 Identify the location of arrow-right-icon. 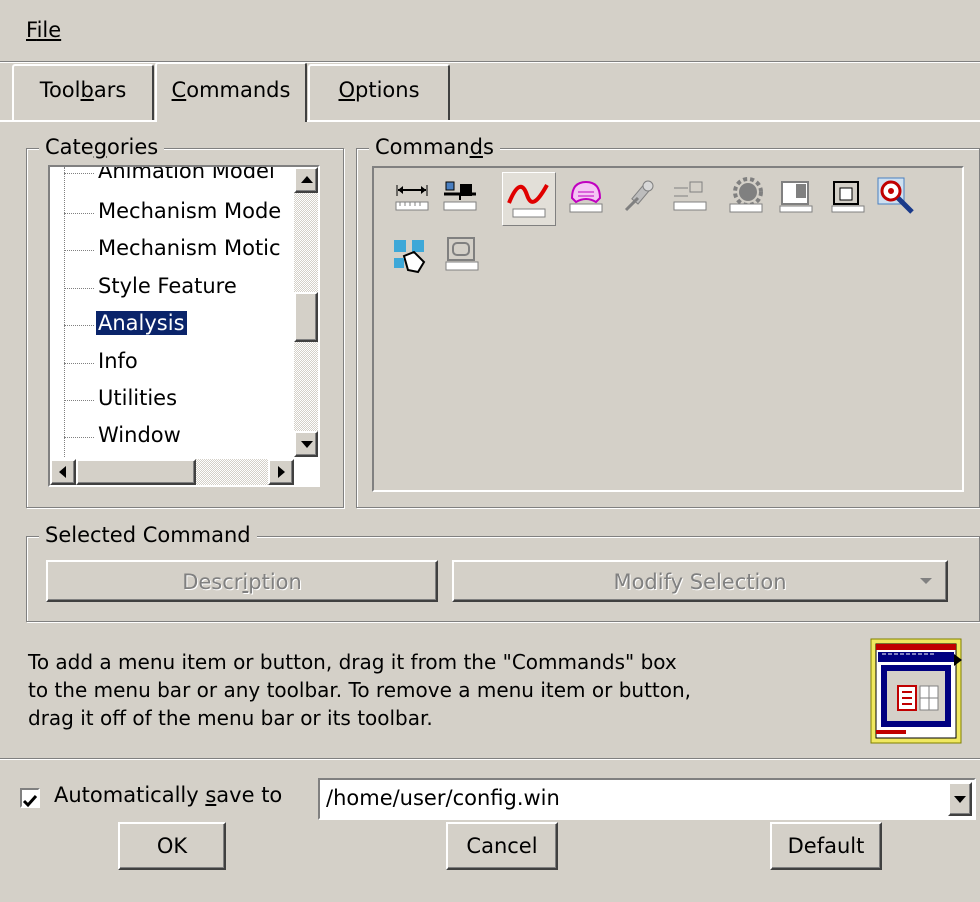
(281, 472).